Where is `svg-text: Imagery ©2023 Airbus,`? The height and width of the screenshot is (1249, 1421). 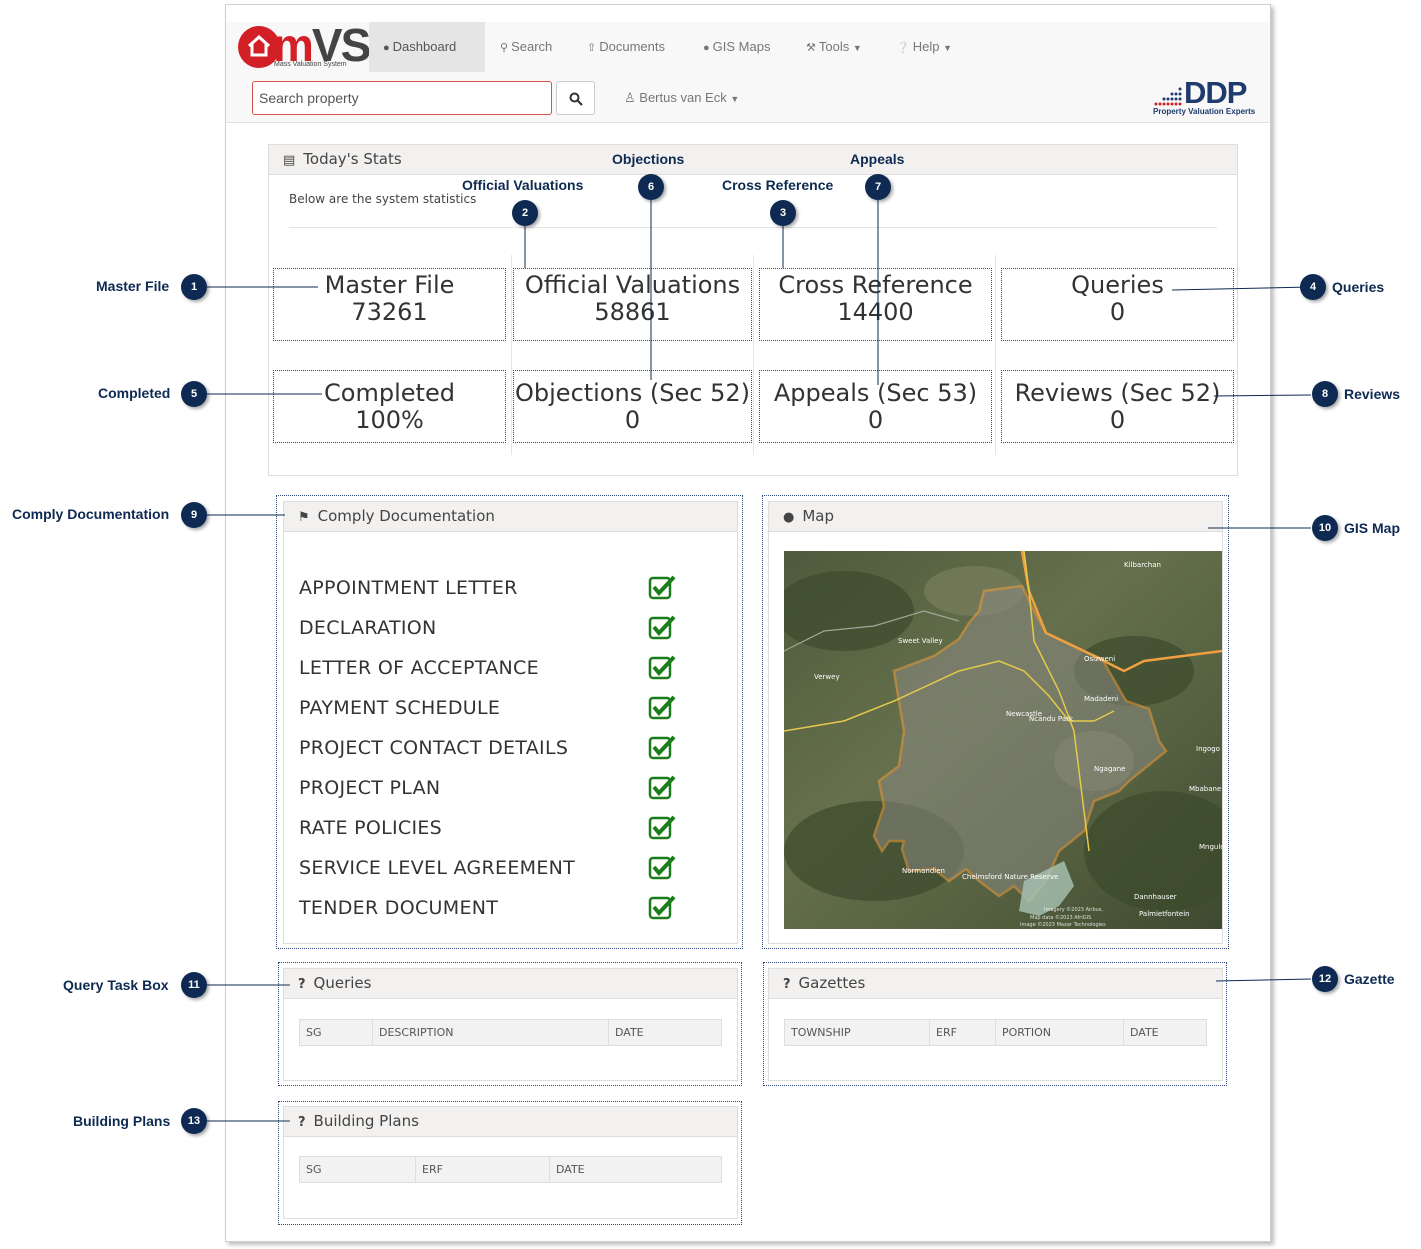
svg-text: Imagery ©2023 Airbus, is located at coordinates (1073, 909).